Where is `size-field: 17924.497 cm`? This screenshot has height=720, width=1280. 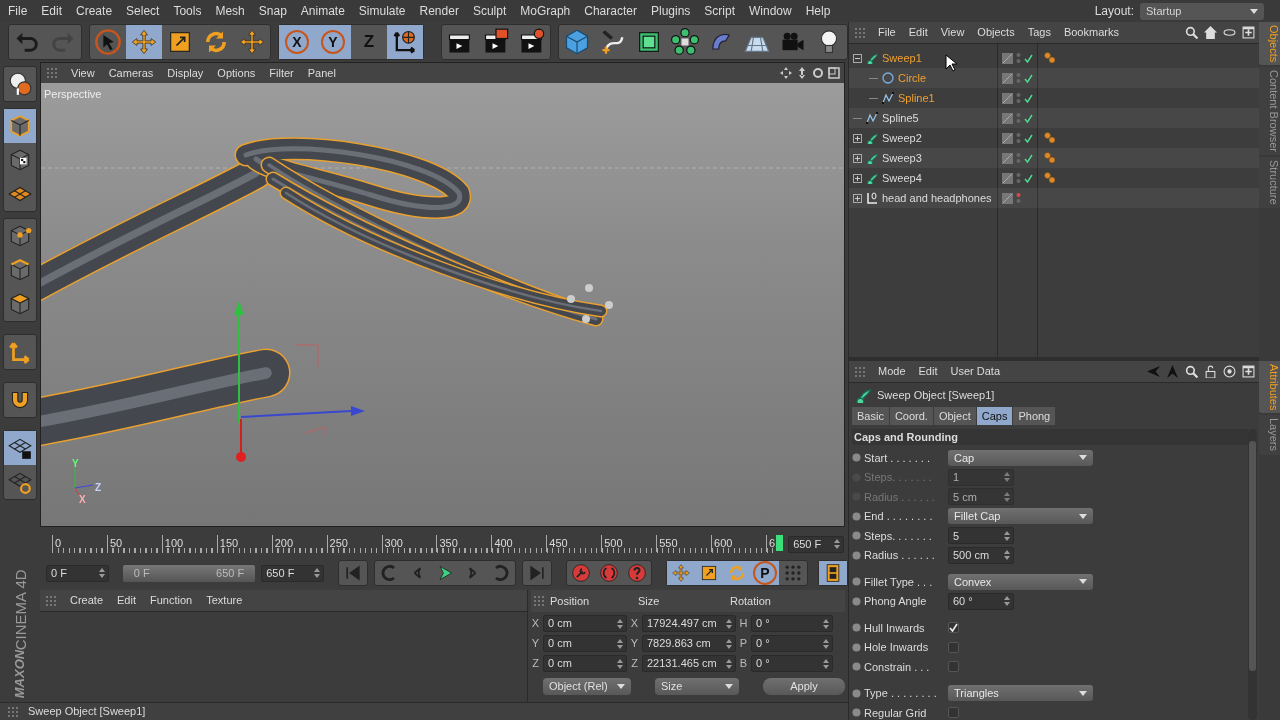 size-field: 17924.497 cm is located at coordinates (689, 623).